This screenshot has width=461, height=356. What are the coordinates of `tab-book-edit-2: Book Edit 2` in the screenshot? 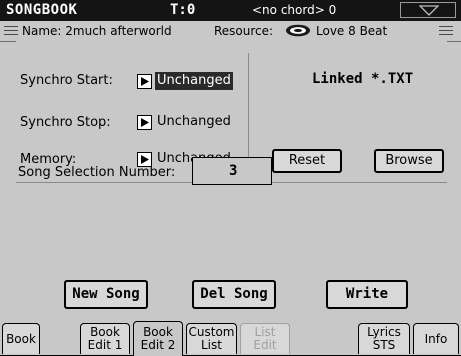 It's located at (158, 338).